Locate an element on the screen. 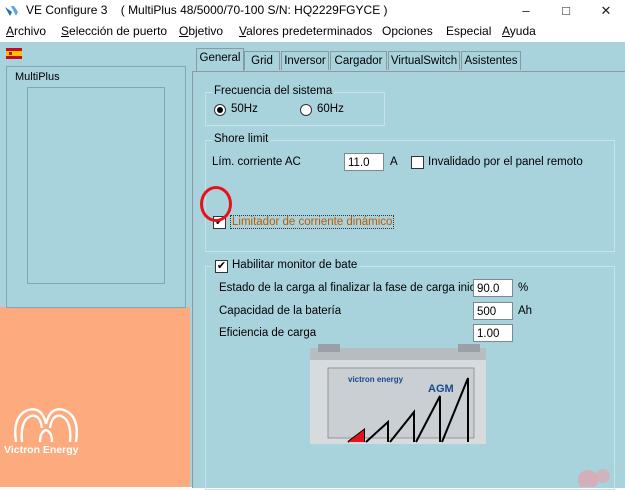 The image size is (625, 490). maximize-button: □ is located at coordinates (566, 11).